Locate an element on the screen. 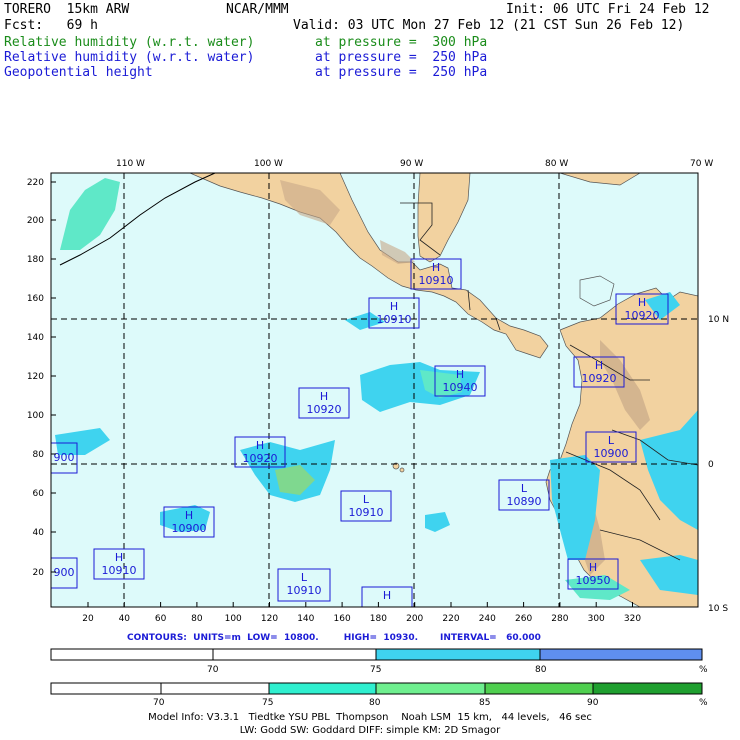 This screenshot has width=740, height=740. bottom-tick-label: 160 is located at coordinates (342, 619).